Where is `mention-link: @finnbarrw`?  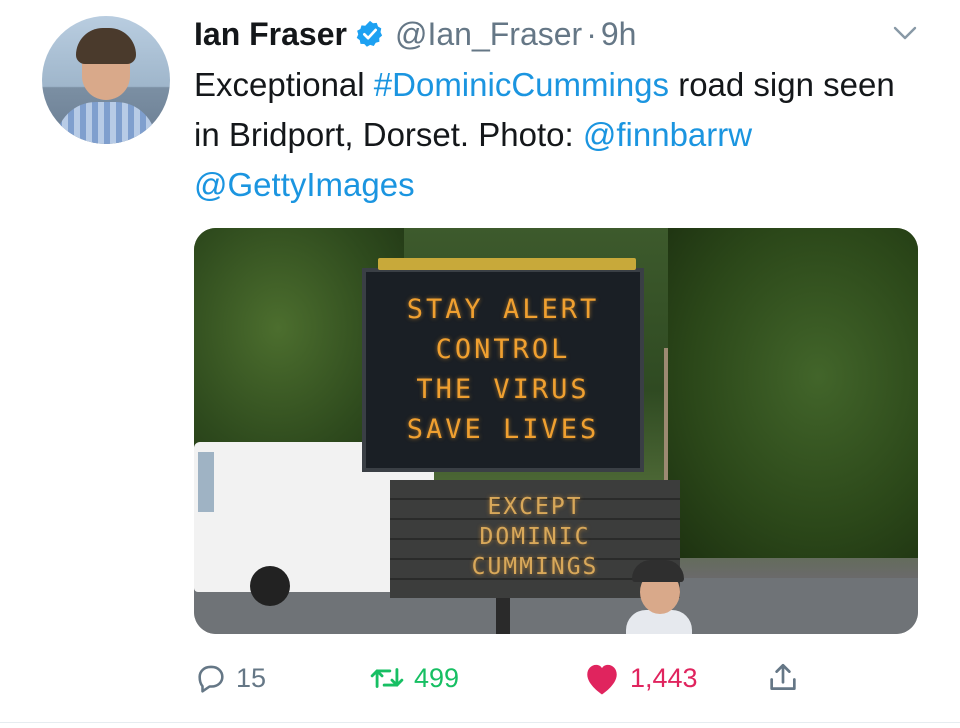
mention-link: @finnbarrw is located at coordinates (667, 134).